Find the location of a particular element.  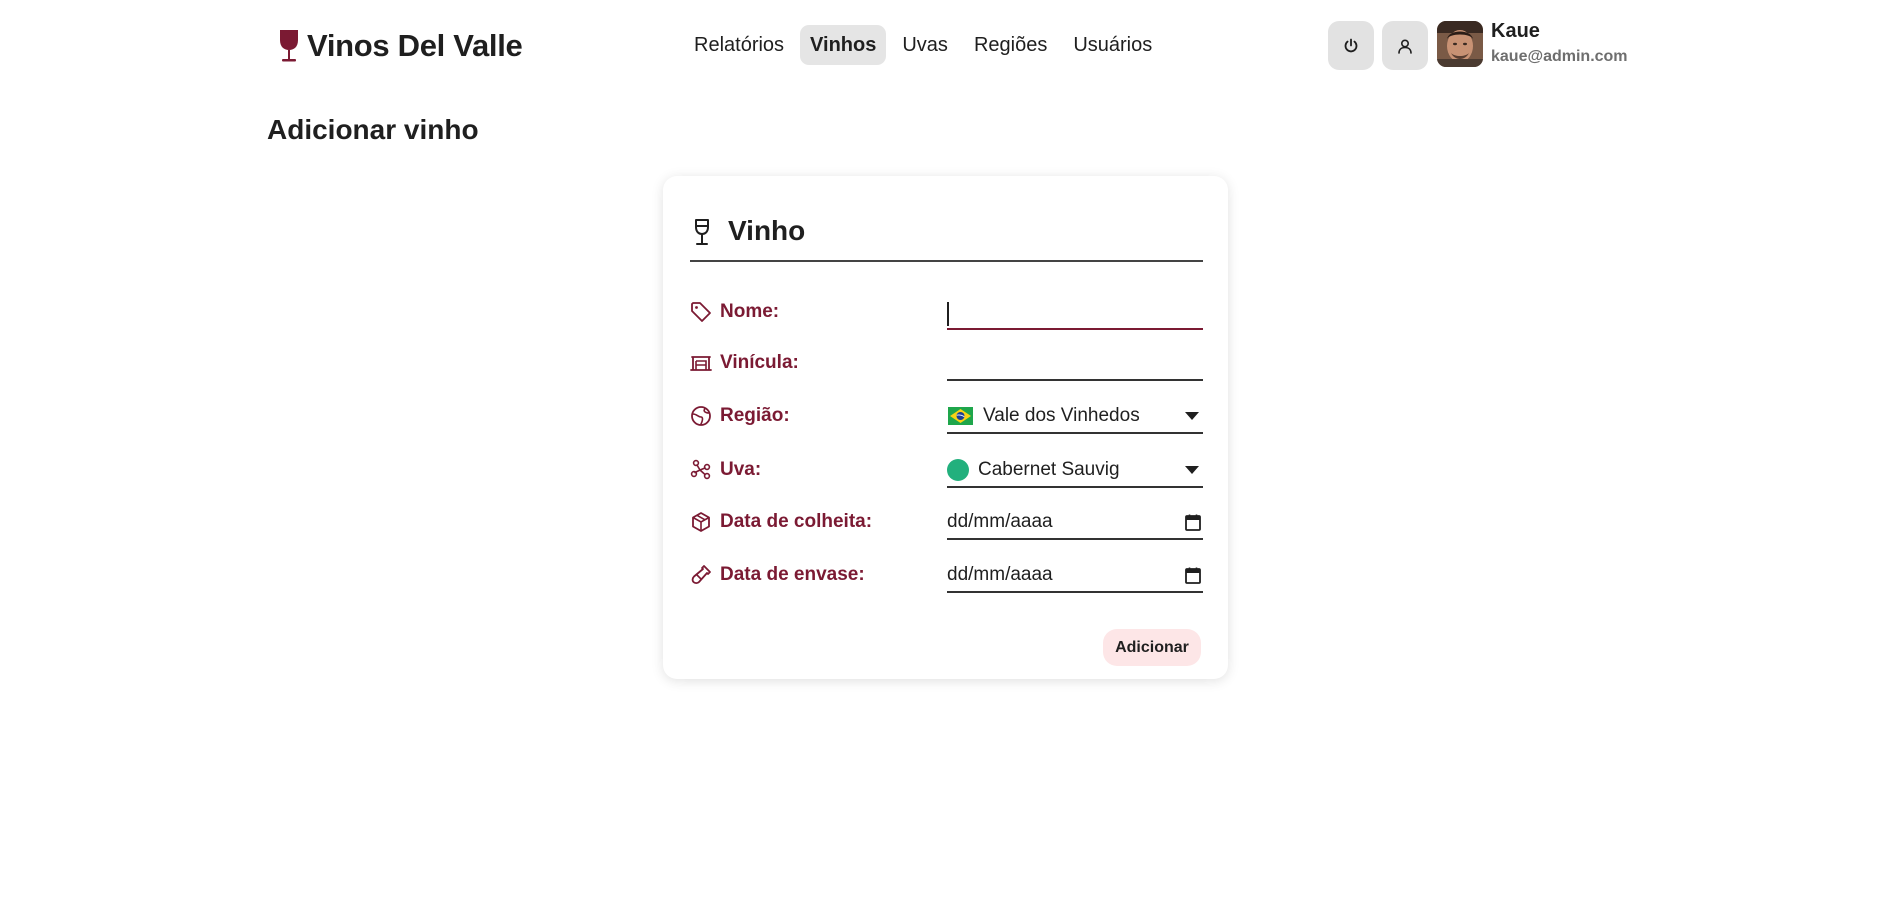

data-envase-value: dd/mm/aaaa is located at coordinates (1000, 574).